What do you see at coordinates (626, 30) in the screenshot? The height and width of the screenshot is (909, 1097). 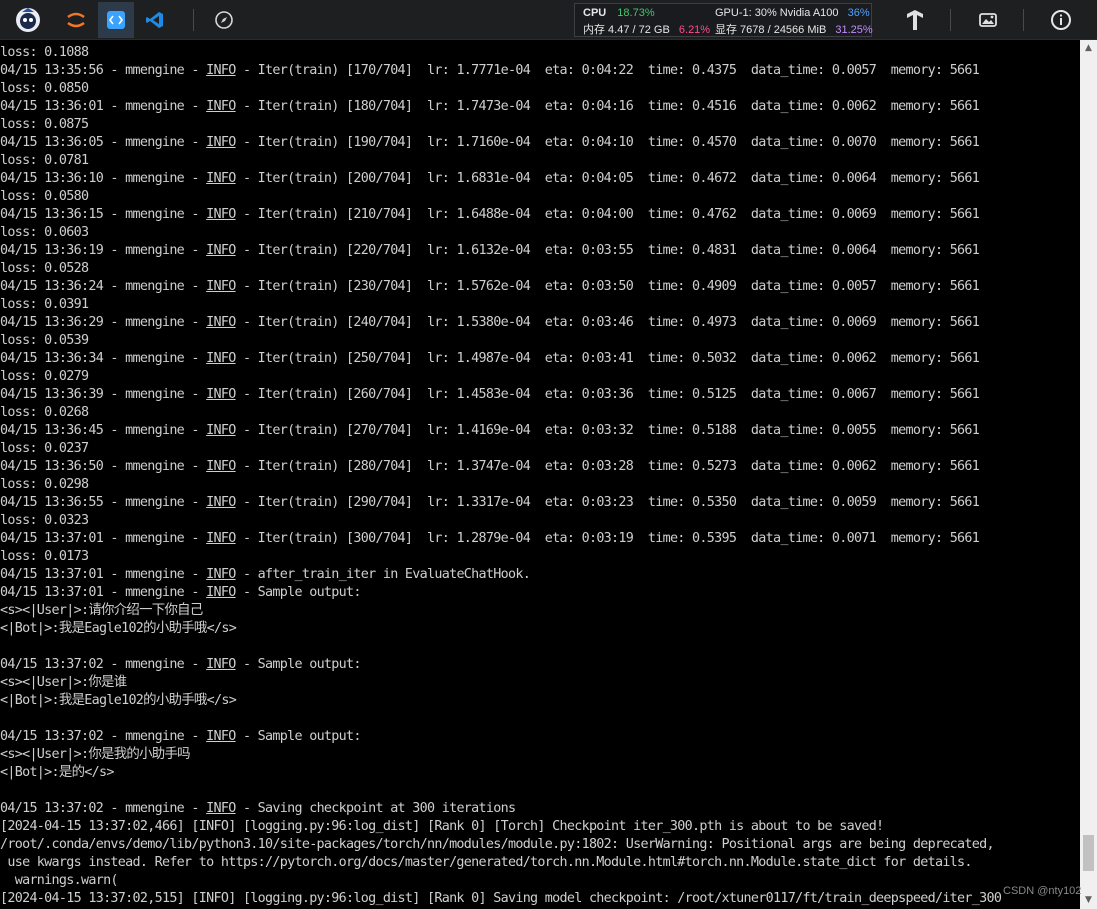 I see `memory-label: 内存 4.47 / 72 GB` at bounding box center [626, 30].